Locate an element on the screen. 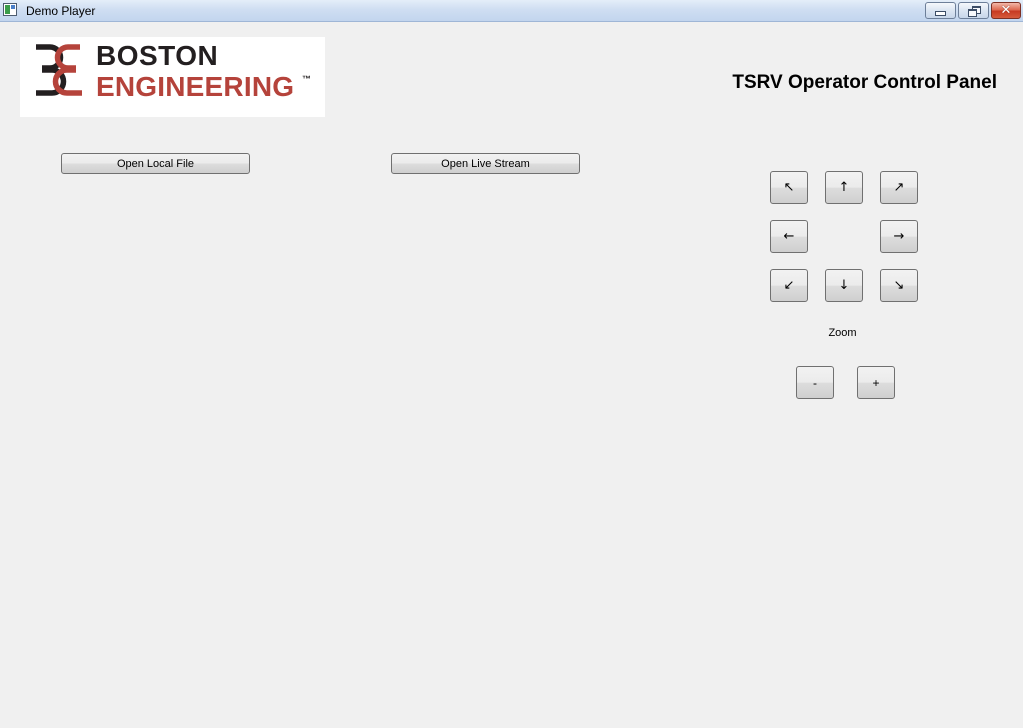 The width and height of the screenshot is (1023, 728). pan-left-button: ← is located at coordinates (789, 236).